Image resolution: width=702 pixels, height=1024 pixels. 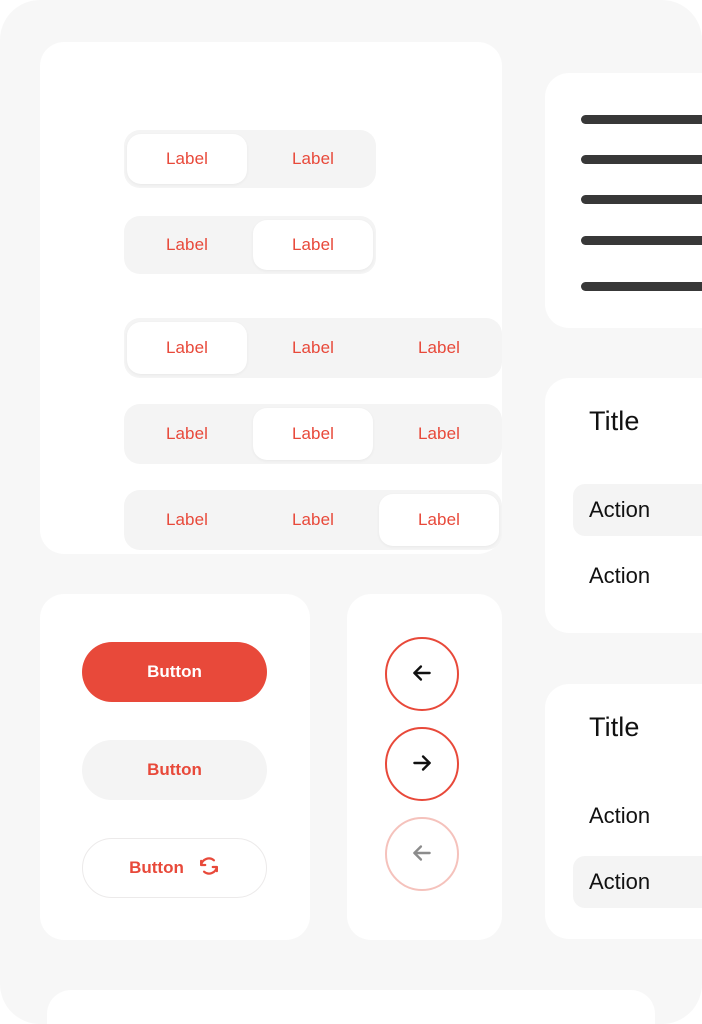 What do you see at coordinates (313, 159) in the screenshot?
I see `segment-0-1: Label` at bounding box center [313, 159].